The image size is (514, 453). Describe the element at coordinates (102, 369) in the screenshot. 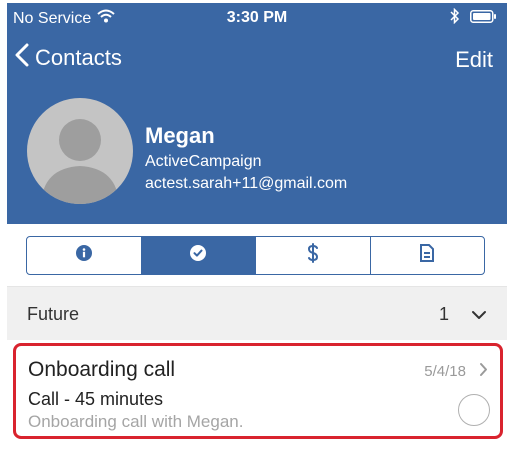

I see `task-title: Onboarding call` at that location.